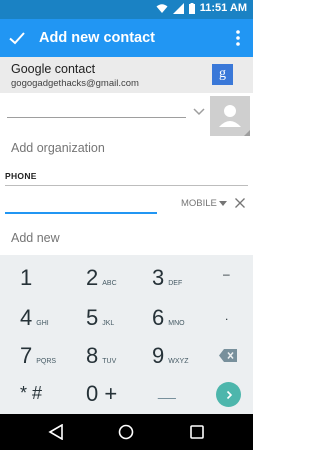 The height and width of the screenshot is (450, 320). What do you see at coordinates (101, 394) in the screenshot?
I see `key-0-plus: 0 +` at bounding box center [101, 394].